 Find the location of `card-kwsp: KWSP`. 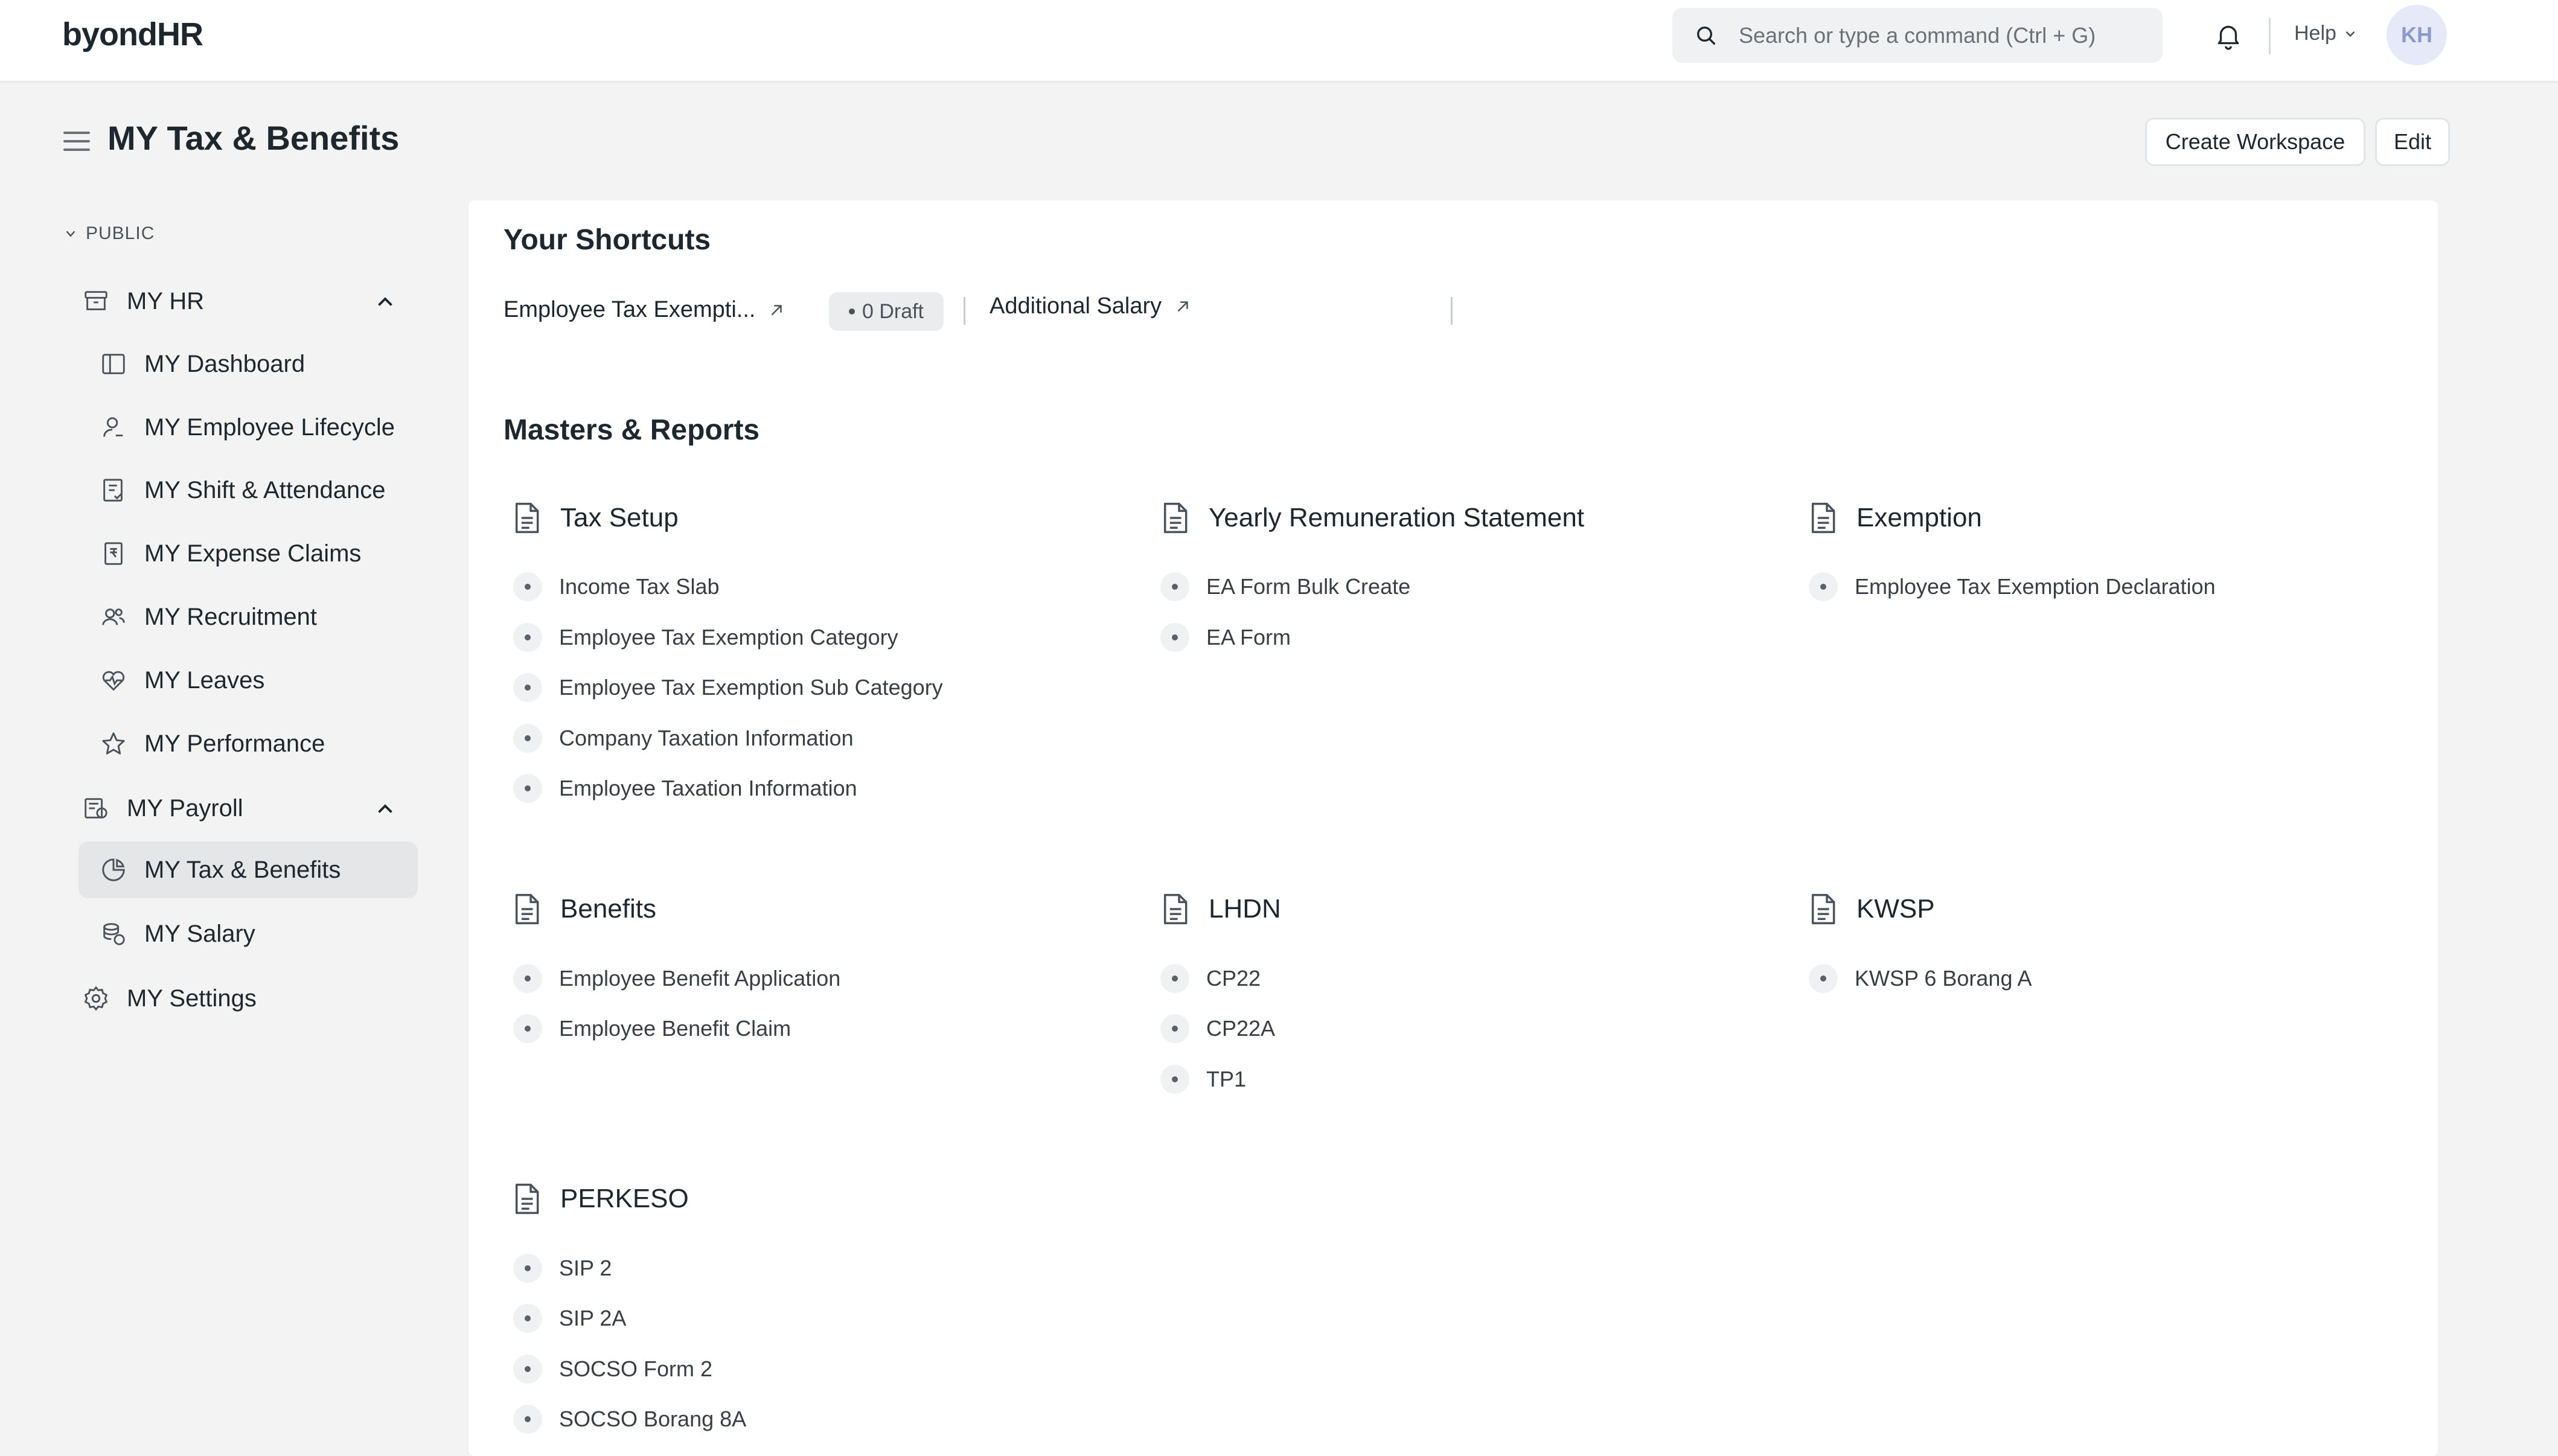

card-kwsp: KWSP is located at coordinates (1871, 909).